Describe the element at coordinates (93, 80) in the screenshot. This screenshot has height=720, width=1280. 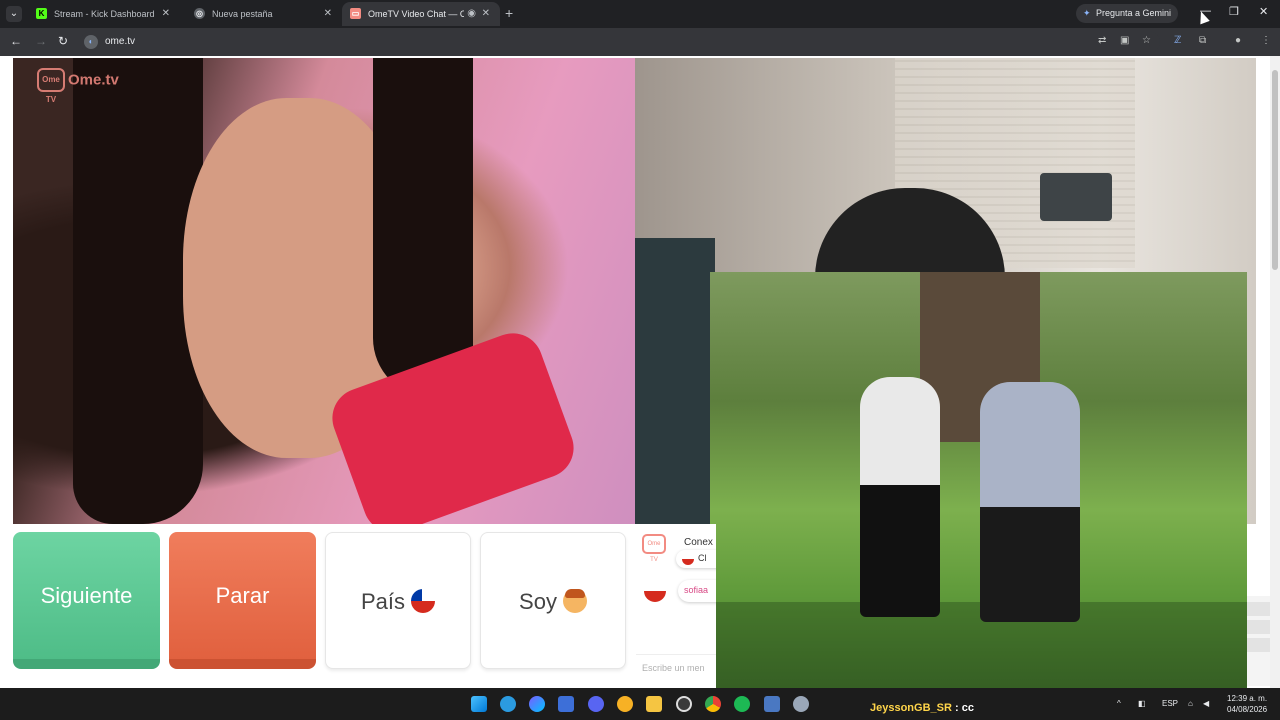
I see `ometv-logo-text: Ome.tv` at that location.